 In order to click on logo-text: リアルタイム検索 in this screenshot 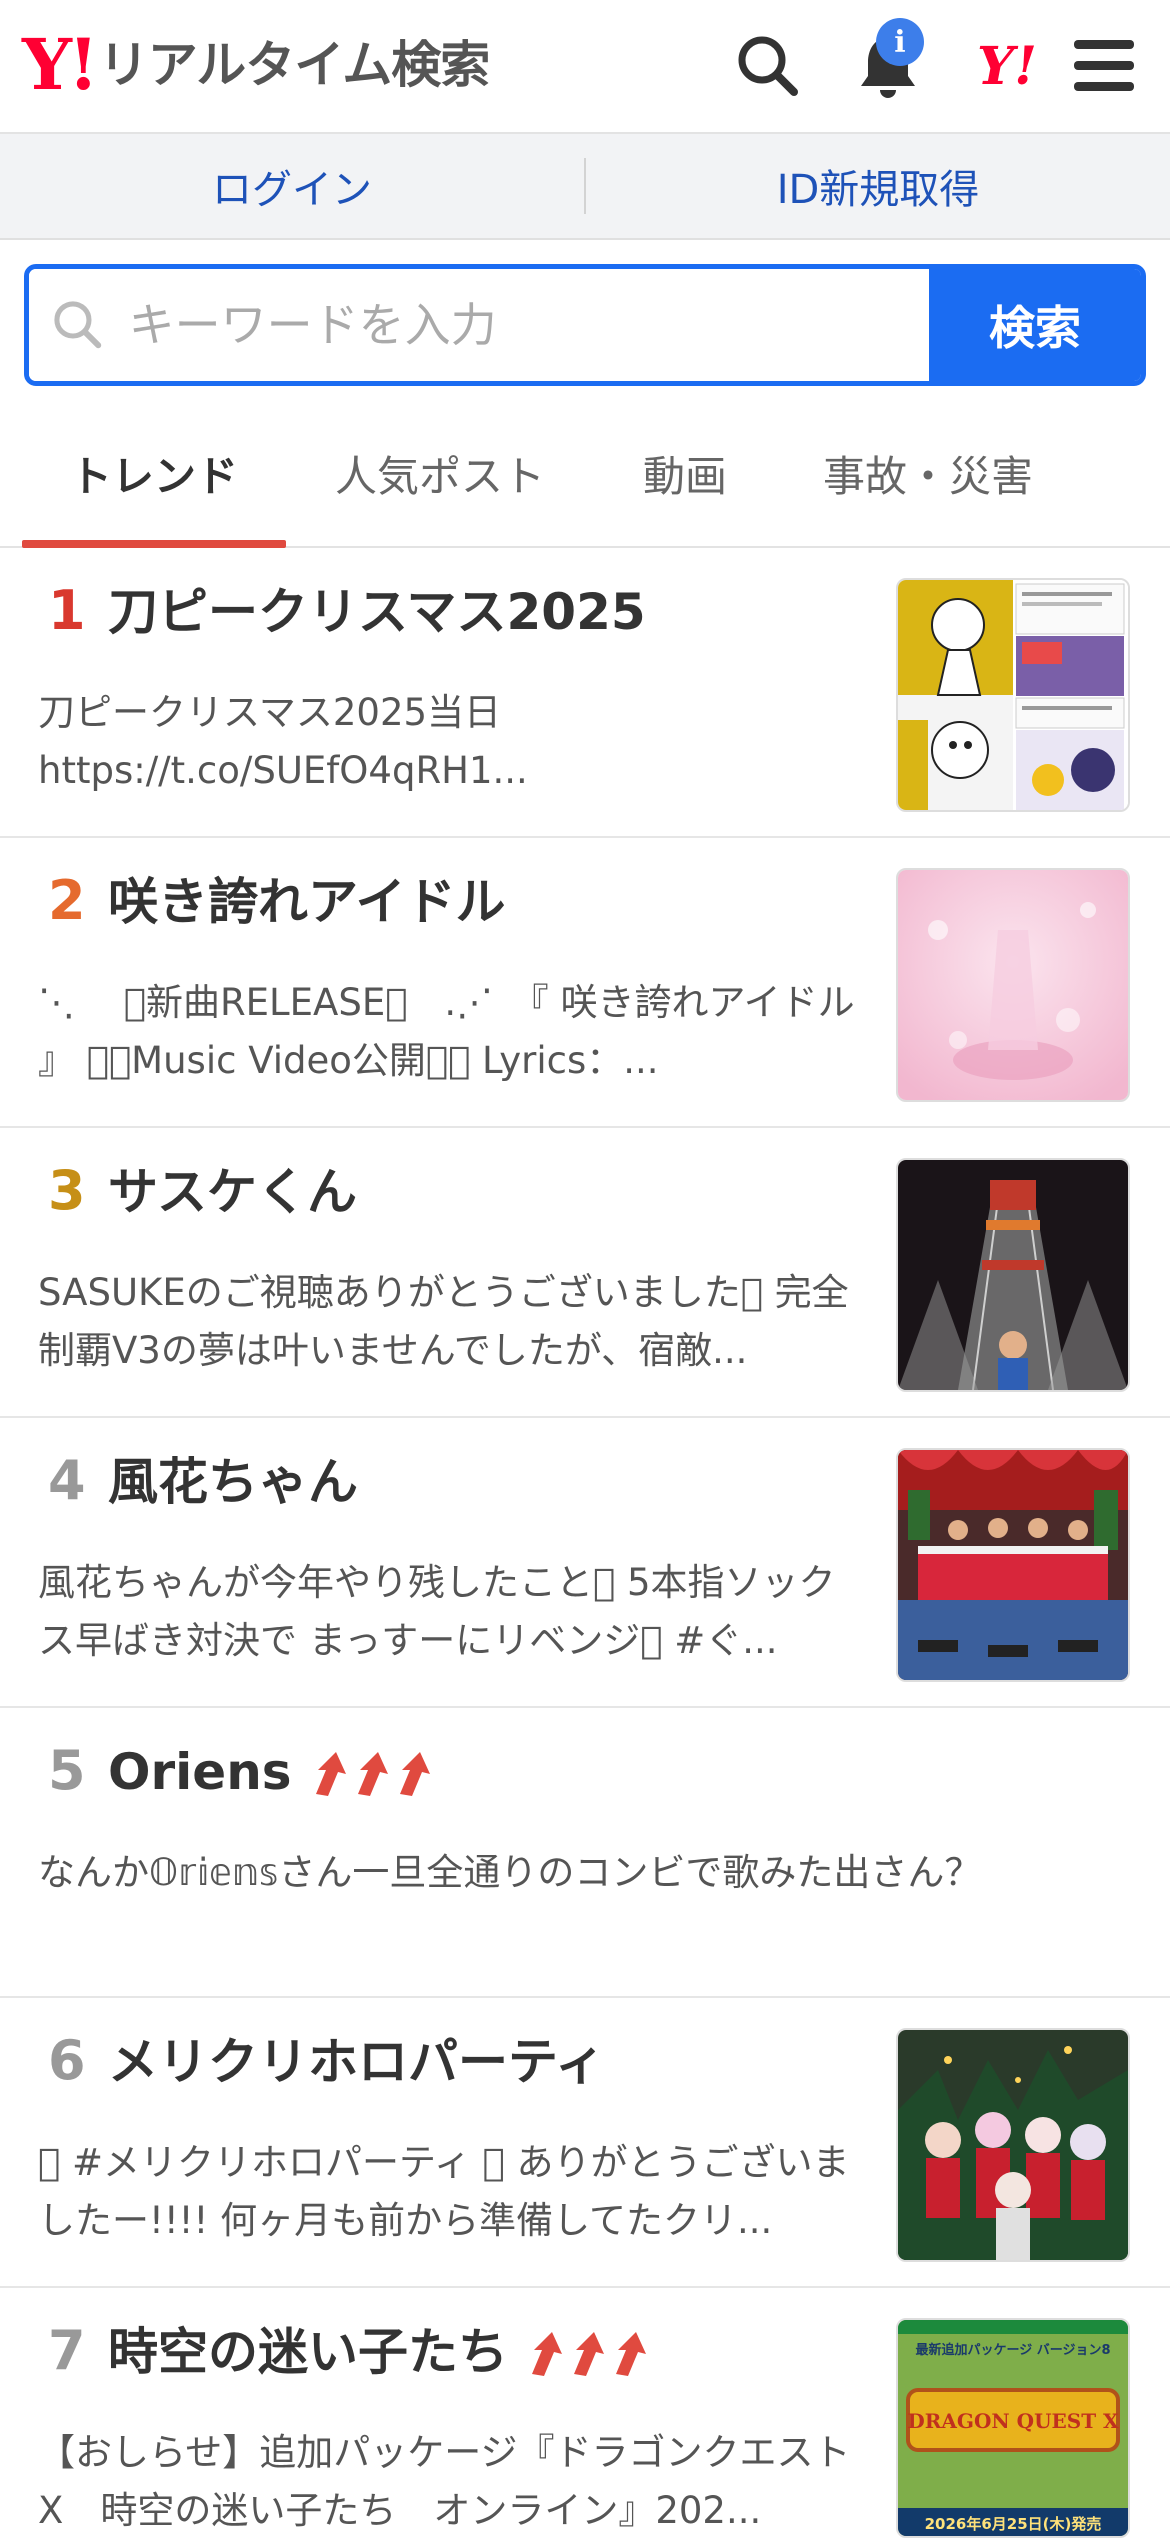, I will do `click(294, 65)`.